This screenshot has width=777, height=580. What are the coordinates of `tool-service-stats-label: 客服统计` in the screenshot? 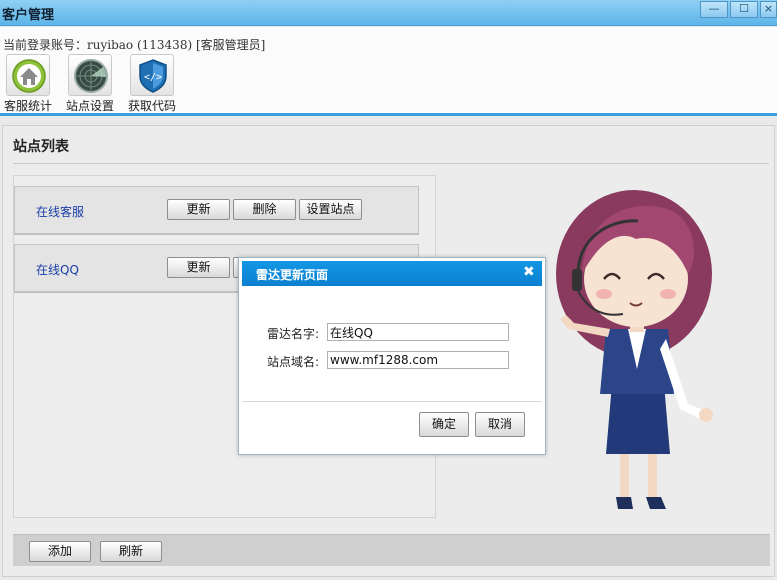 It's located at (27, 106).